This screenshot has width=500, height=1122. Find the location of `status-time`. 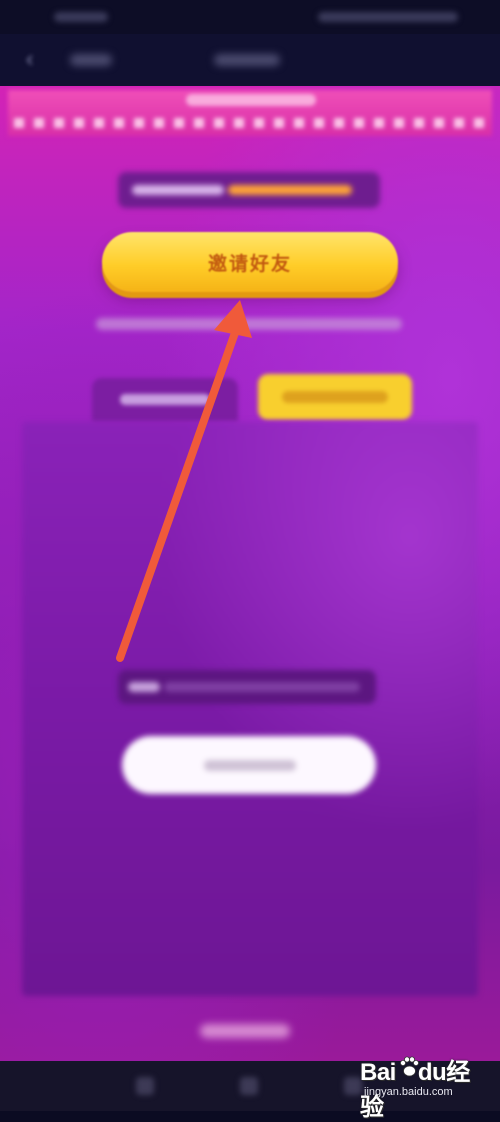

status-time is located at coordinates (81, 17).